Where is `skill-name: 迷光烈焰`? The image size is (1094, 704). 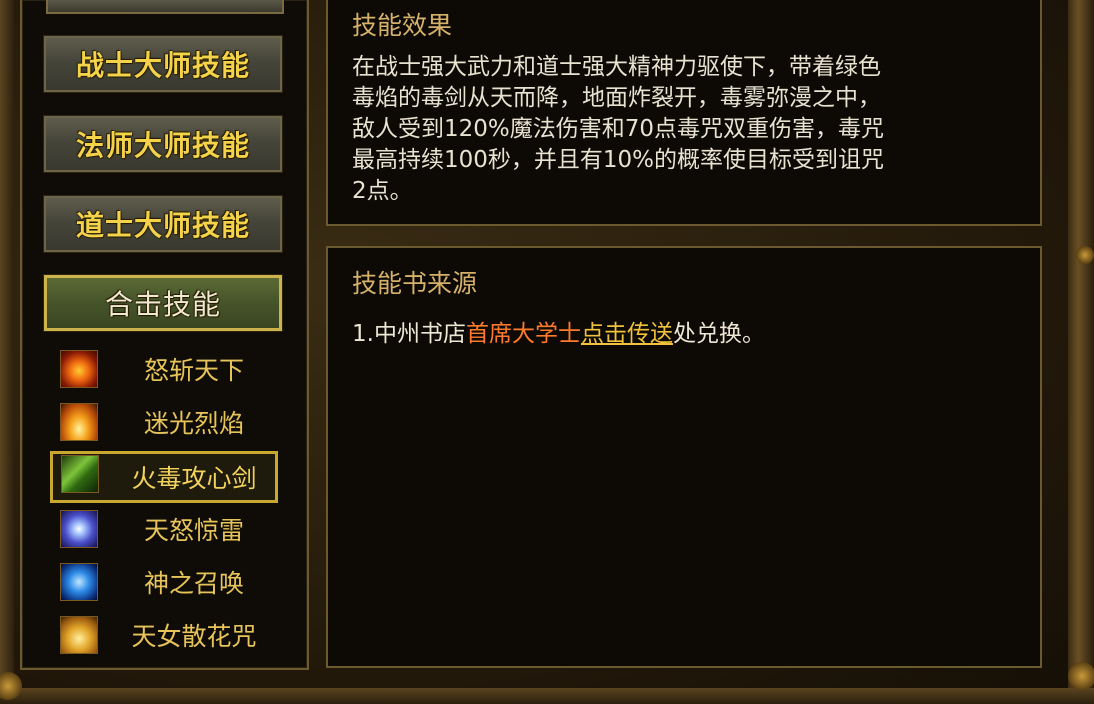 skill-name: 迷光烈焰 is located at coordinates (193, 423).